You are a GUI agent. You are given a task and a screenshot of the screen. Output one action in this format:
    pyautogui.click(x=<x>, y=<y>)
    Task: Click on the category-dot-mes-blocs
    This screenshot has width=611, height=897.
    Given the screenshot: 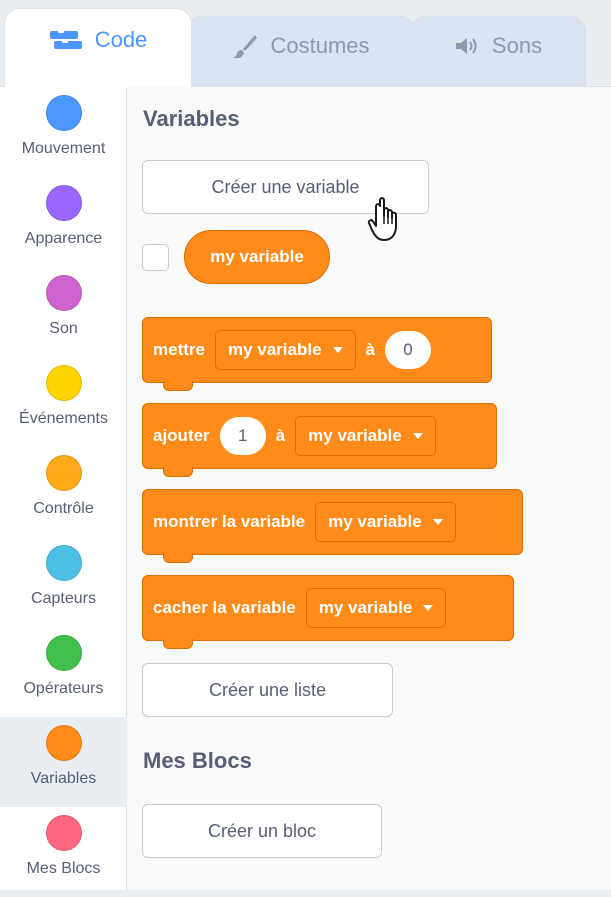 What is the action you would take?
    pyautogui.click(x=63, y=833)
    